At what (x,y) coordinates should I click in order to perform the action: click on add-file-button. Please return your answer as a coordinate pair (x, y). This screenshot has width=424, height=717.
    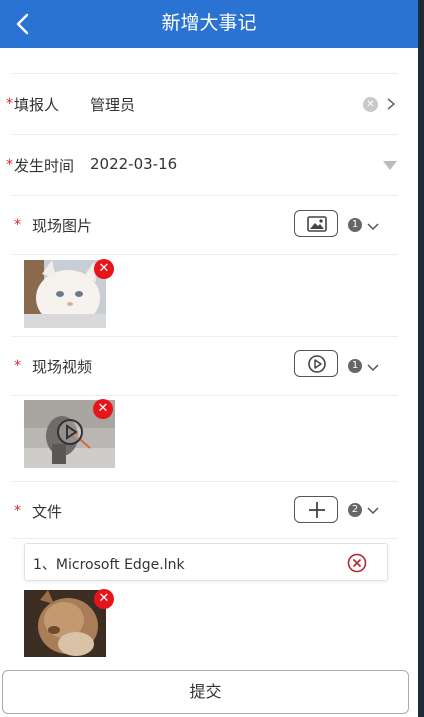
    Looking at the image, I should click on (316, 509).